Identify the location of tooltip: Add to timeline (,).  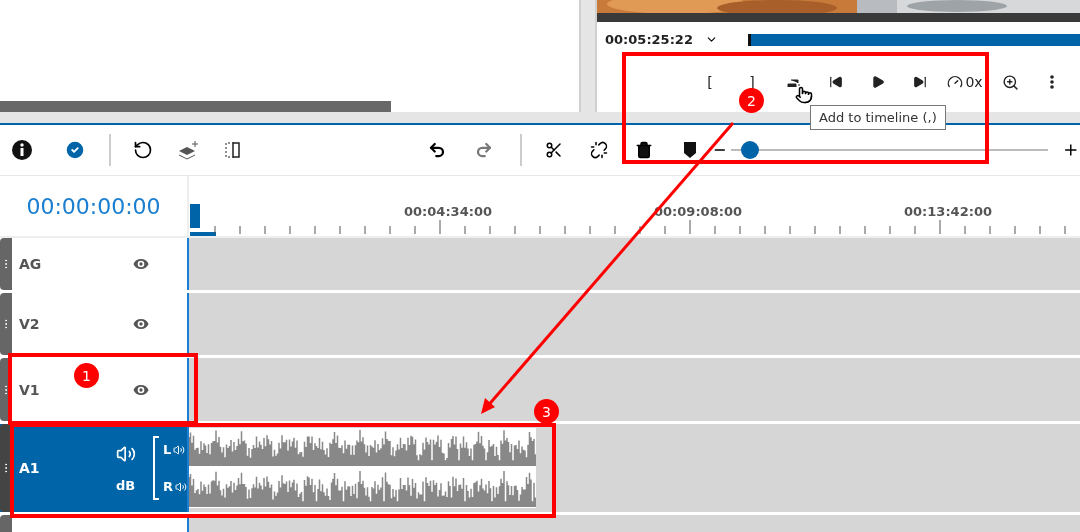
(878, 117).